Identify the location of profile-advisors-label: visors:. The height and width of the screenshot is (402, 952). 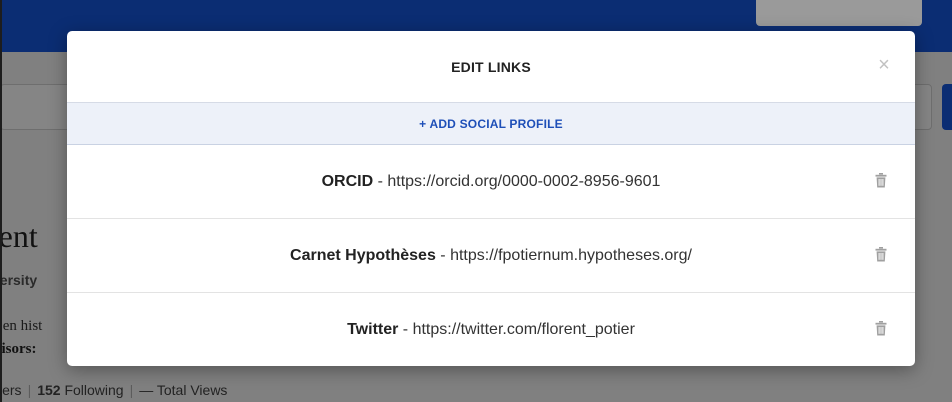
(18, 349).